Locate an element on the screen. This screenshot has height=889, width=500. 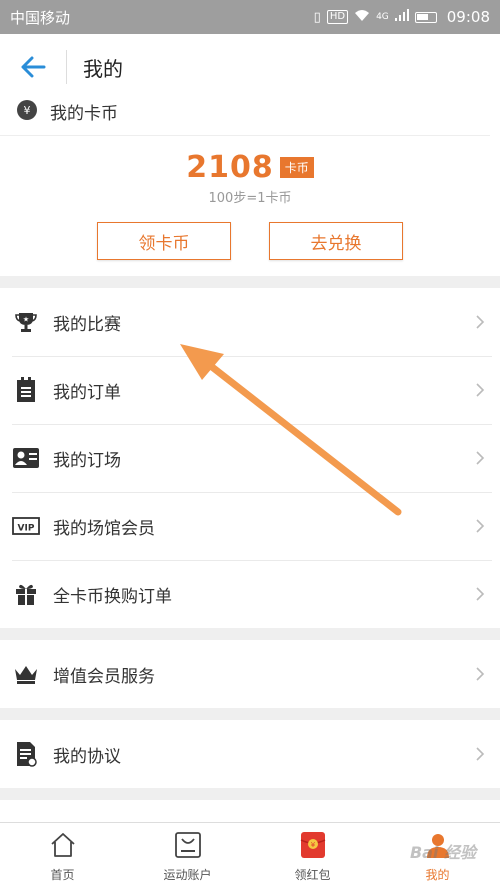
coin-balance-value: 2108 is located at coordinates (230, 167).